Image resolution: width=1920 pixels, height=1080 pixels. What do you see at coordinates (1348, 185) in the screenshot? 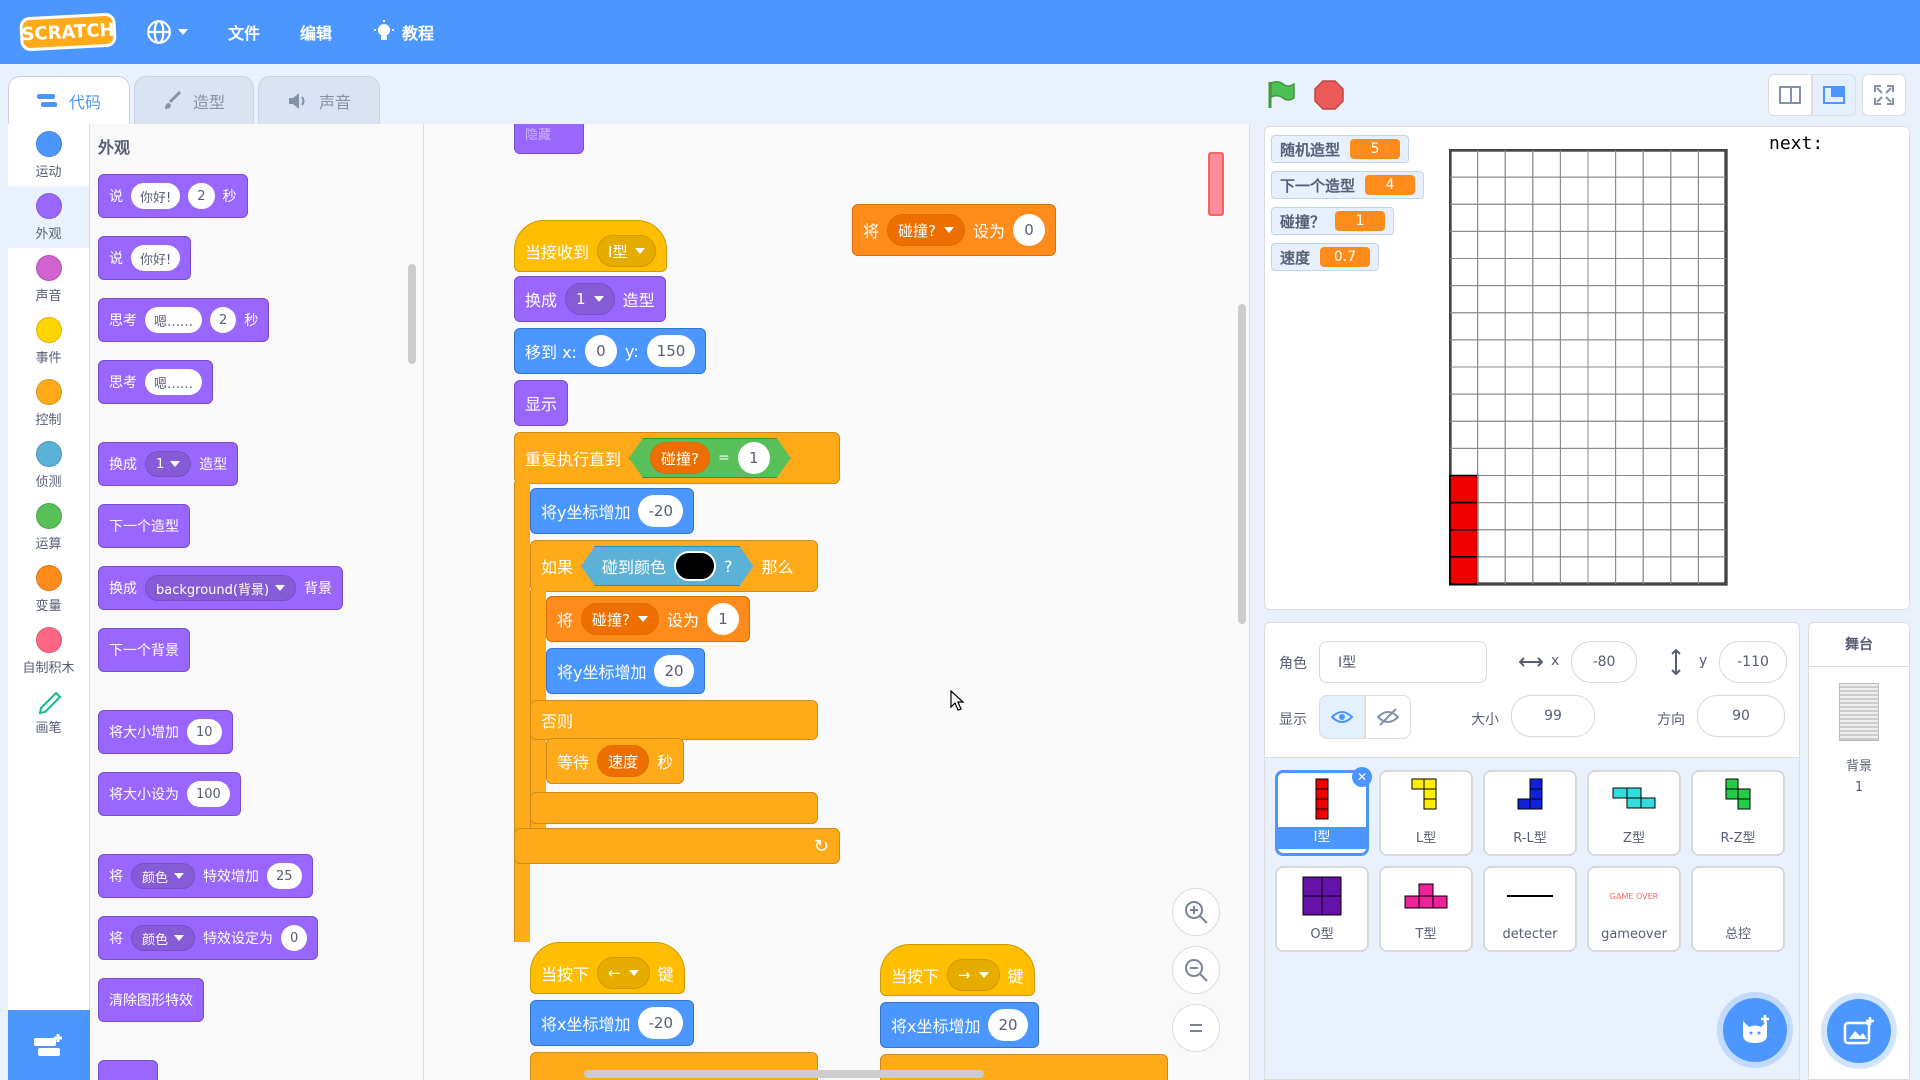
I see `variable-monitor: 下一个造型 4` at bounding box center [1348, 185].